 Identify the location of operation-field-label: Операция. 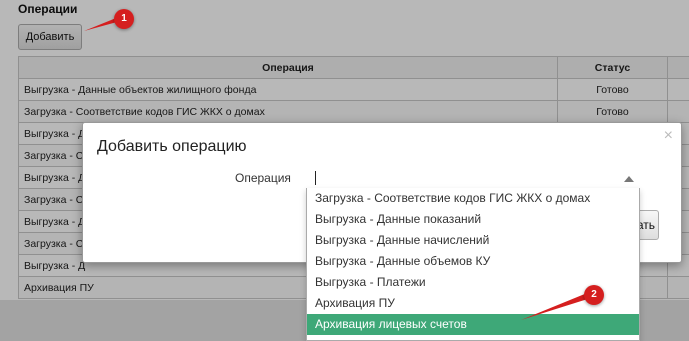
(263, 178).